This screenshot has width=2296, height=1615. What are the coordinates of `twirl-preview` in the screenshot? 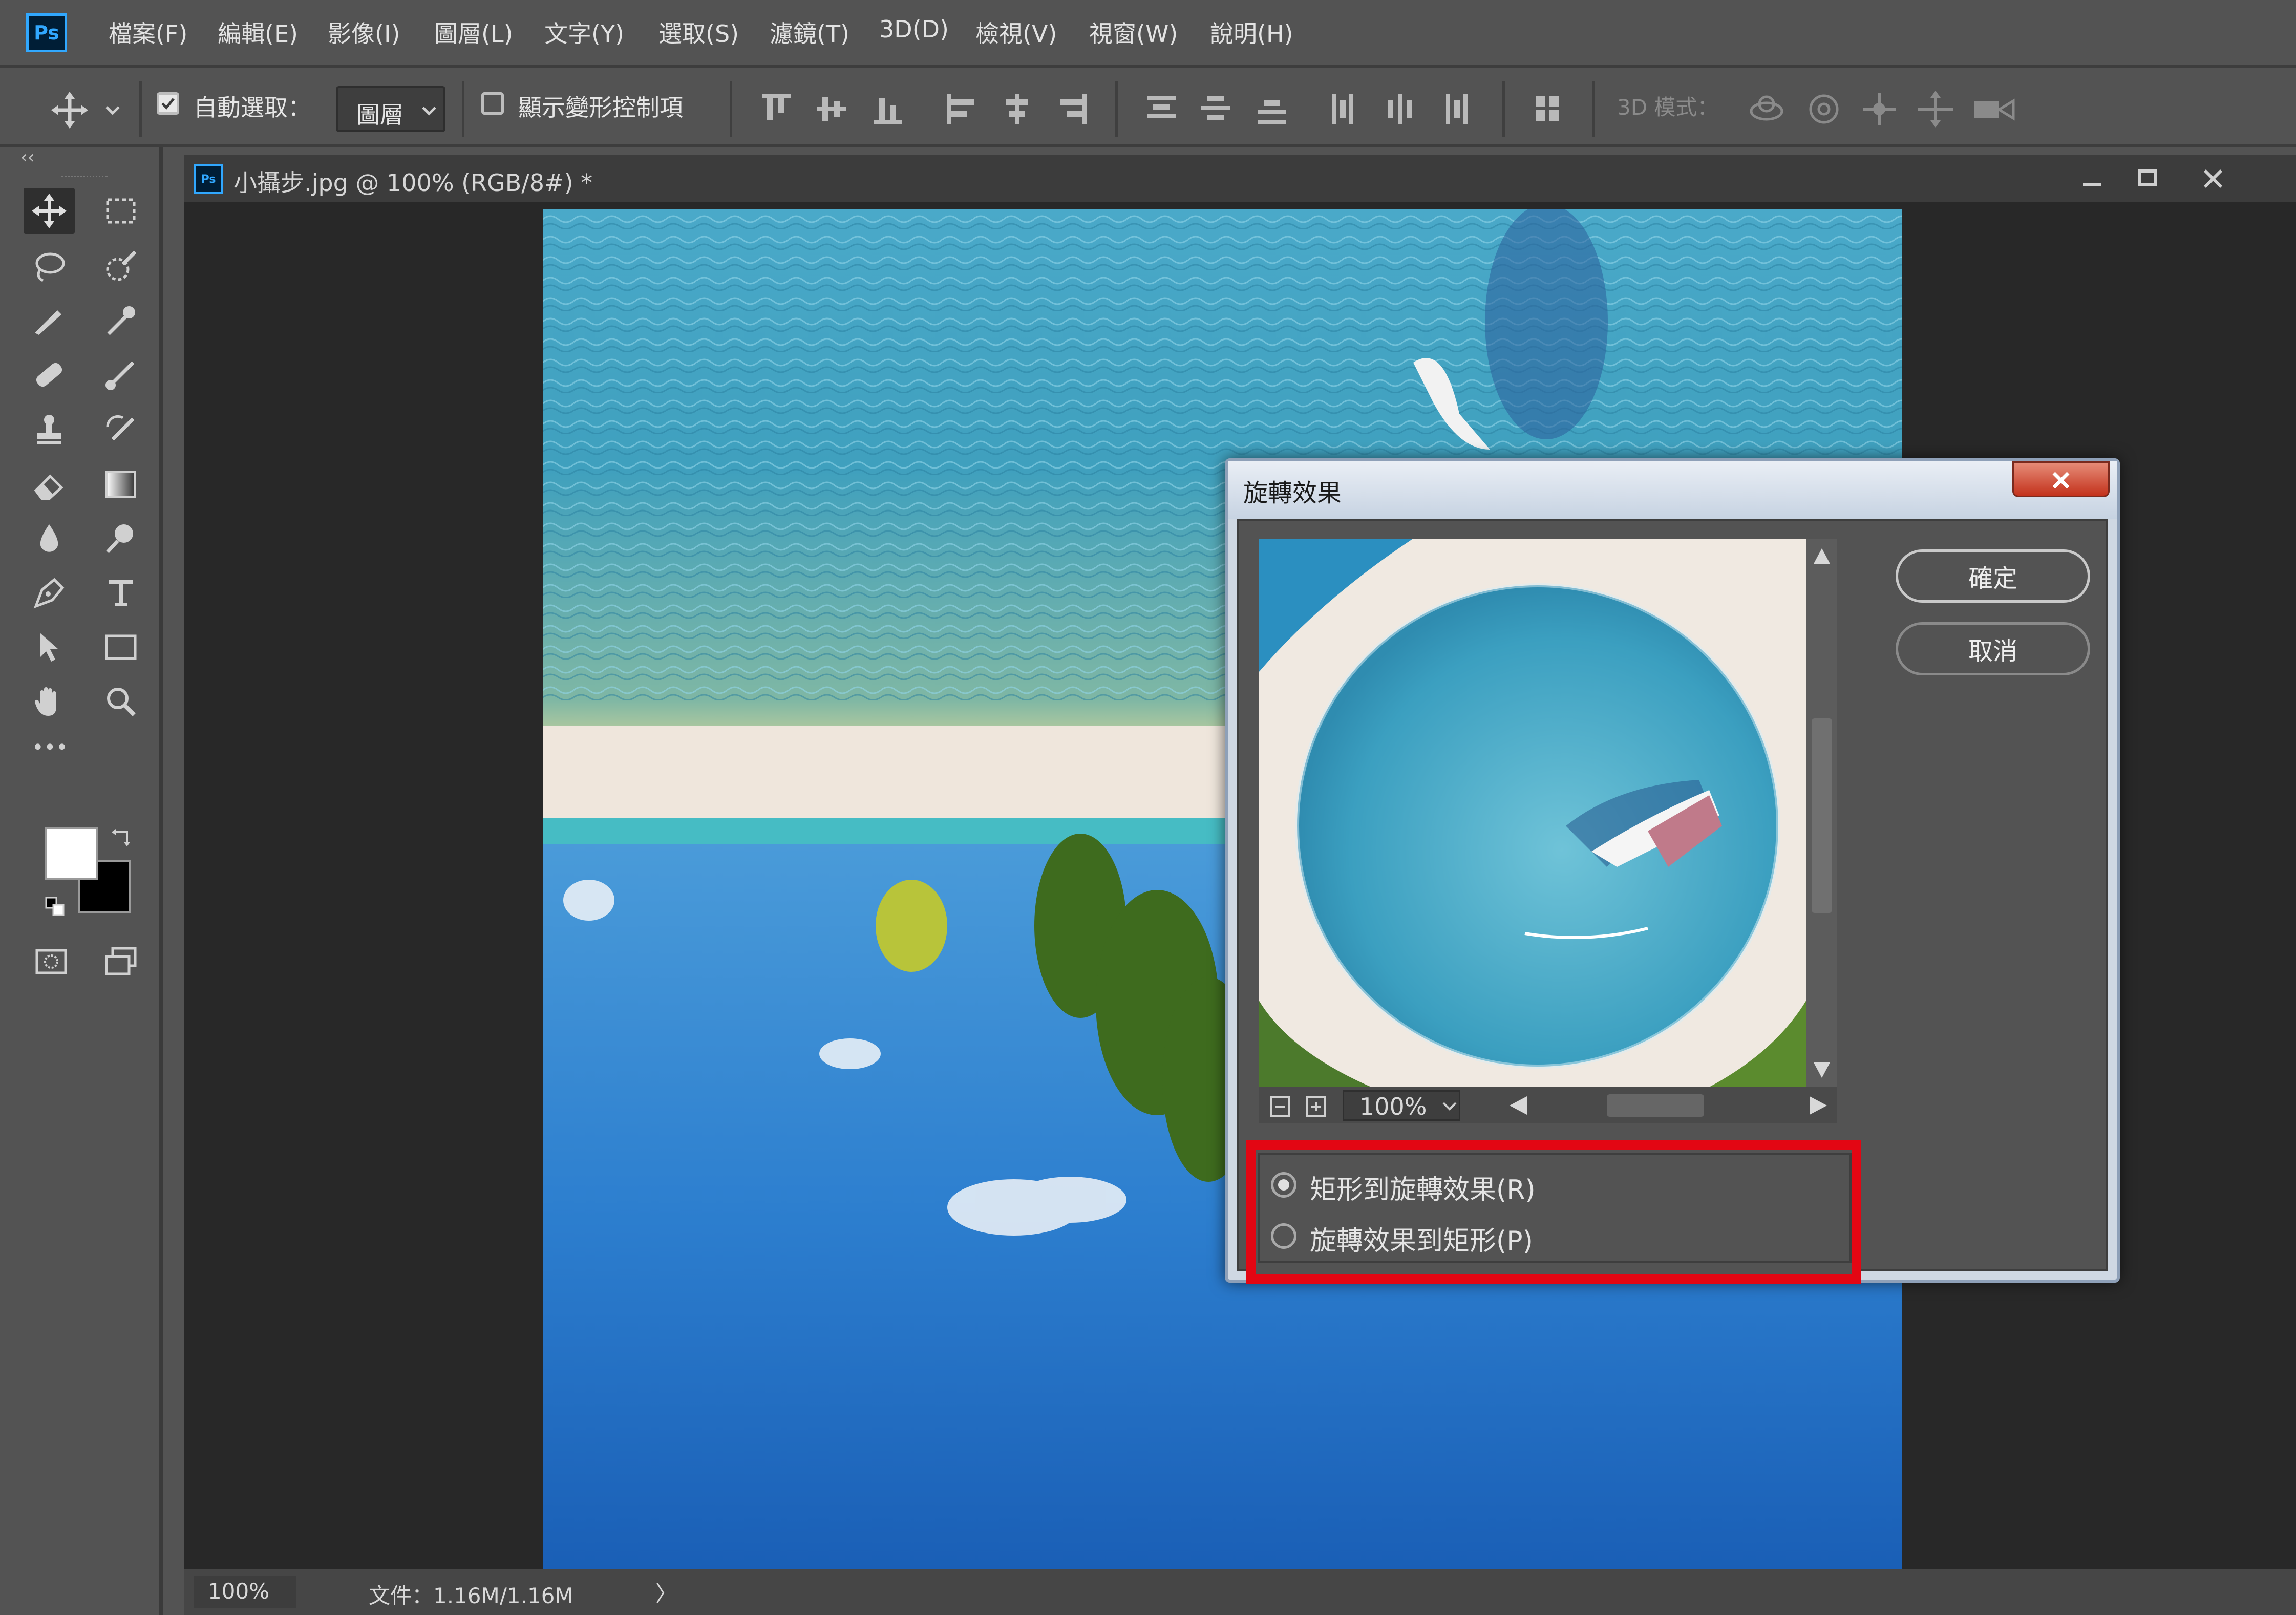 It's located at (1532, 813).